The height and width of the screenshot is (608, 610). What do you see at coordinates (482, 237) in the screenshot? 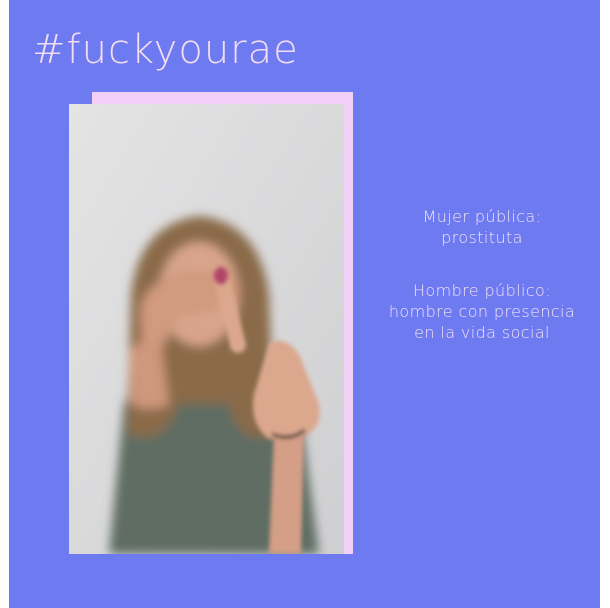
I see `definition-1-meaning: prostituta` at bounding box center [482, 237].